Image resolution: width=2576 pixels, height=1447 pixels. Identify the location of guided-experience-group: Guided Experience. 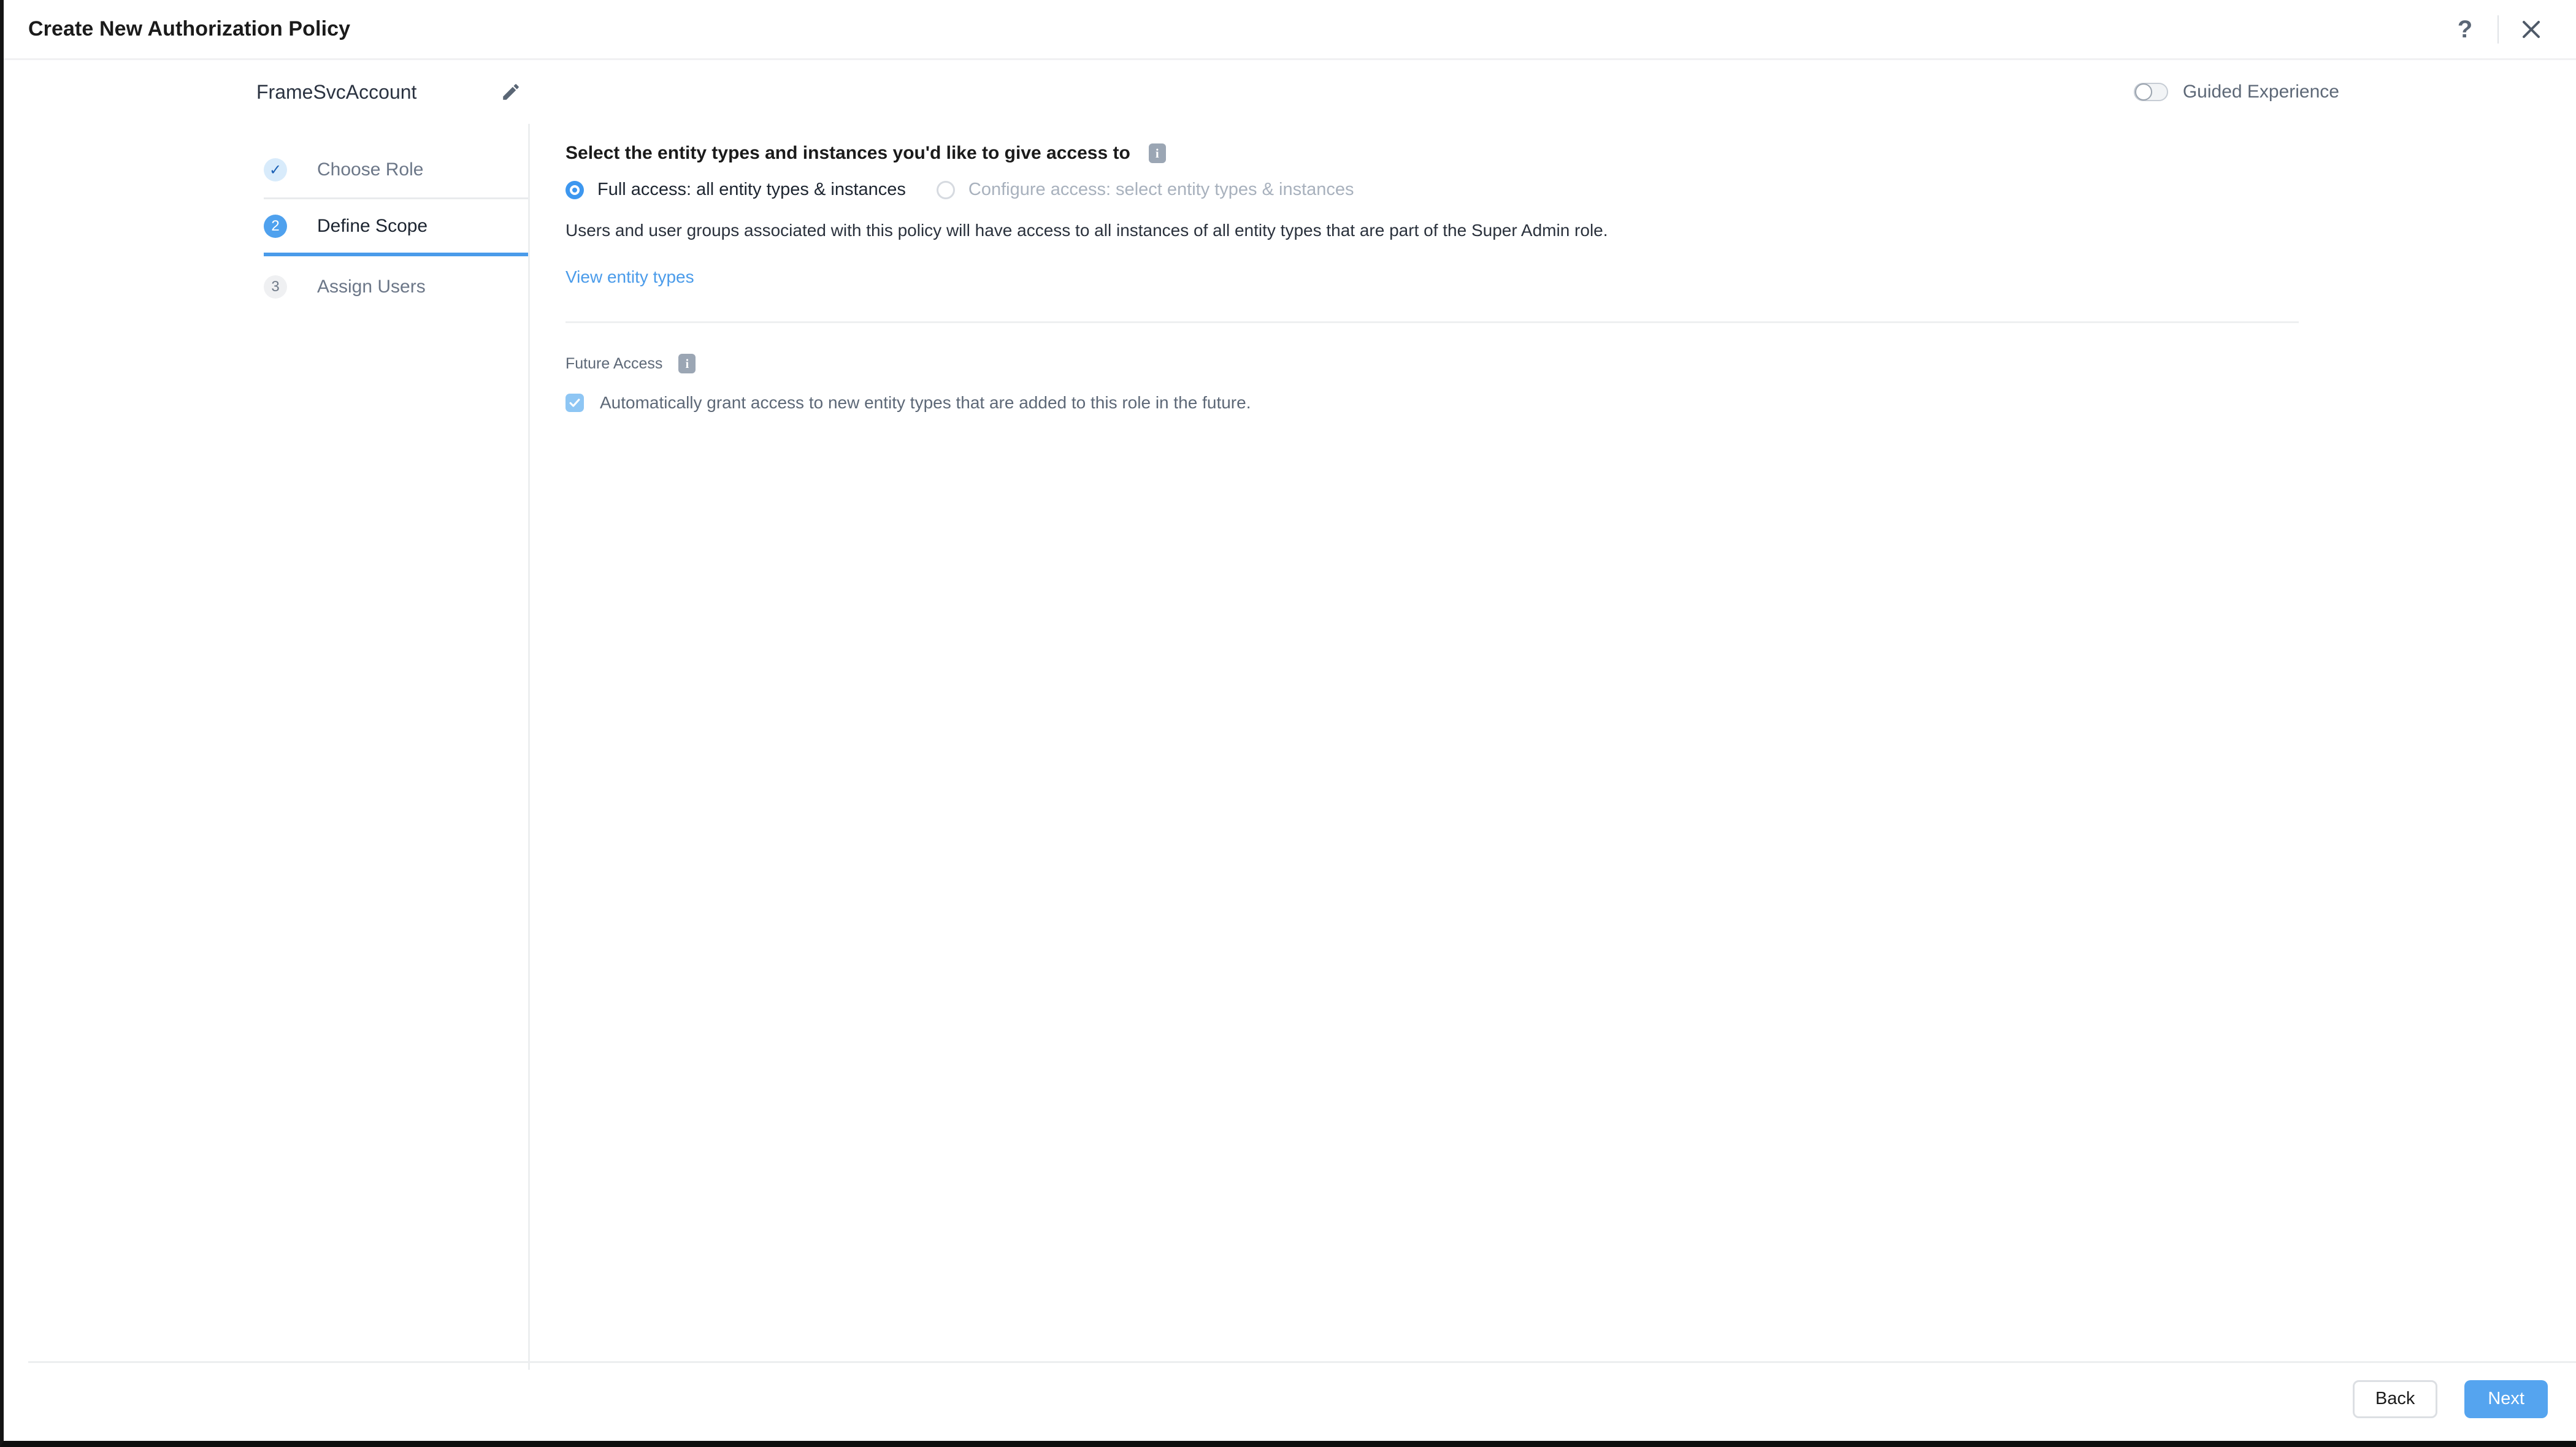
(2236, 92).